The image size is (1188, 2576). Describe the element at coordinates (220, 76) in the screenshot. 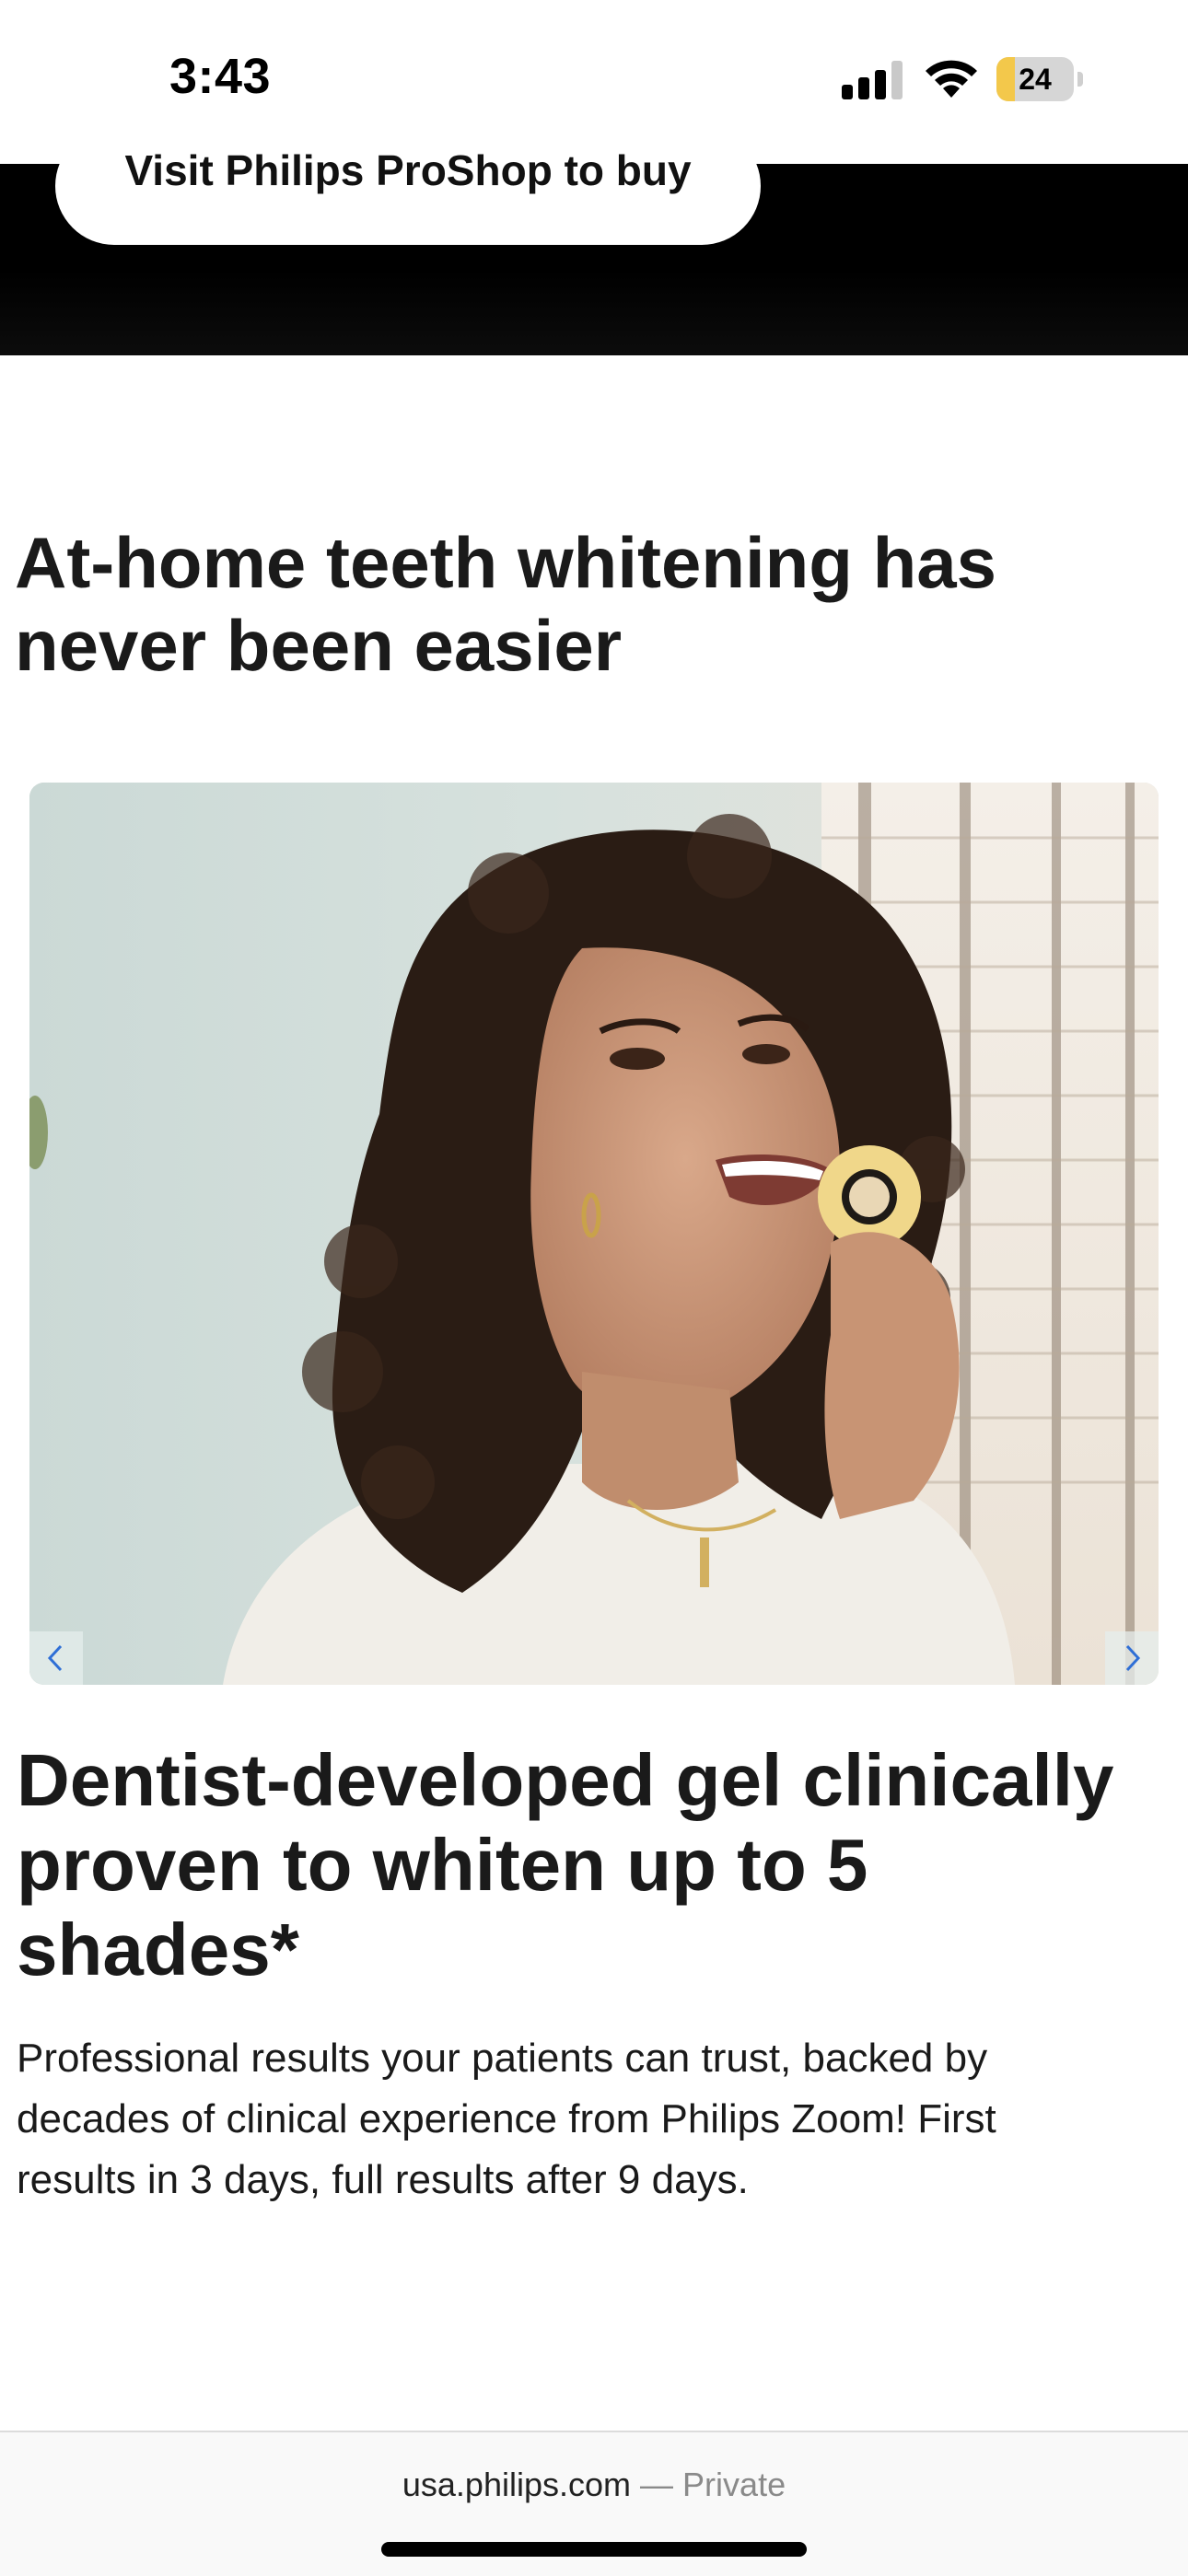

I see `status-time: 3:43` at that location.